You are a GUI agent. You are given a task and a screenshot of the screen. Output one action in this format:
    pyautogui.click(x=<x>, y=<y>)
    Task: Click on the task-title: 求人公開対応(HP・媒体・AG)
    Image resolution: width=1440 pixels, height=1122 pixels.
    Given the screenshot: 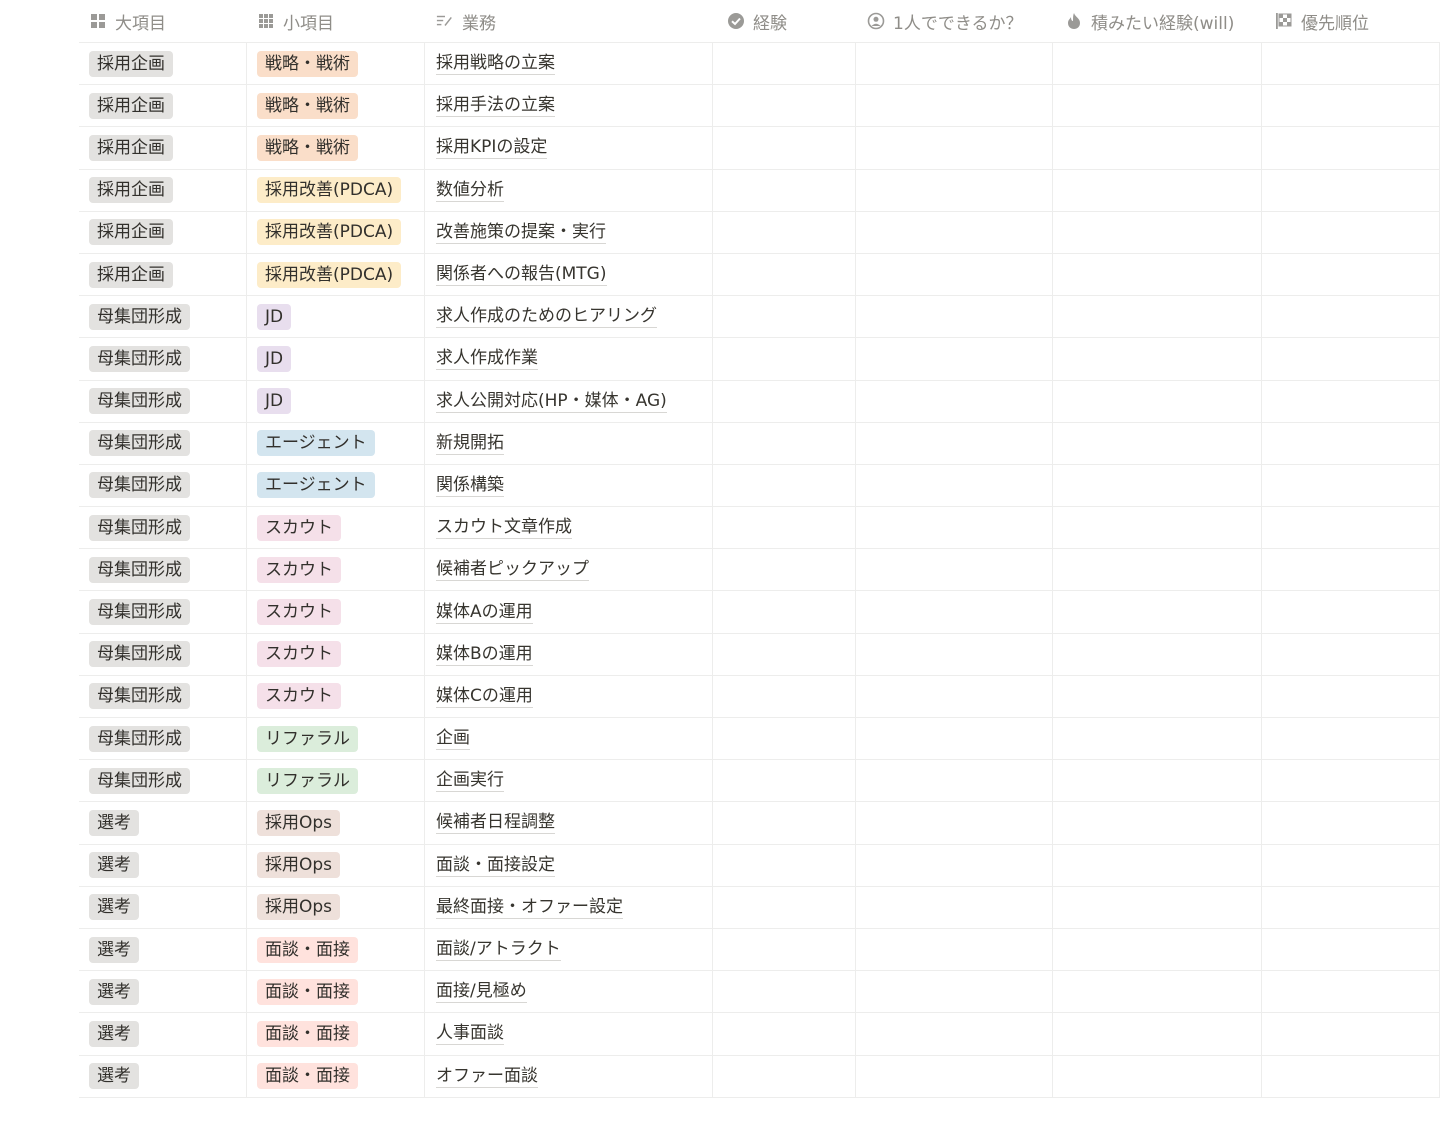 What is the action you would take?
    pyautogui.click(x=551, y=401)
    